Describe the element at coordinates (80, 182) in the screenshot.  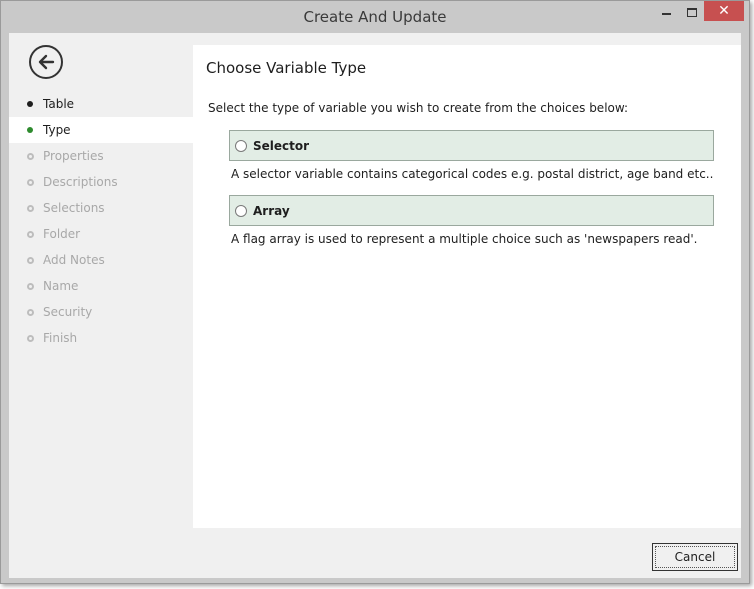
I see `step-label: Descriptions` at that location.